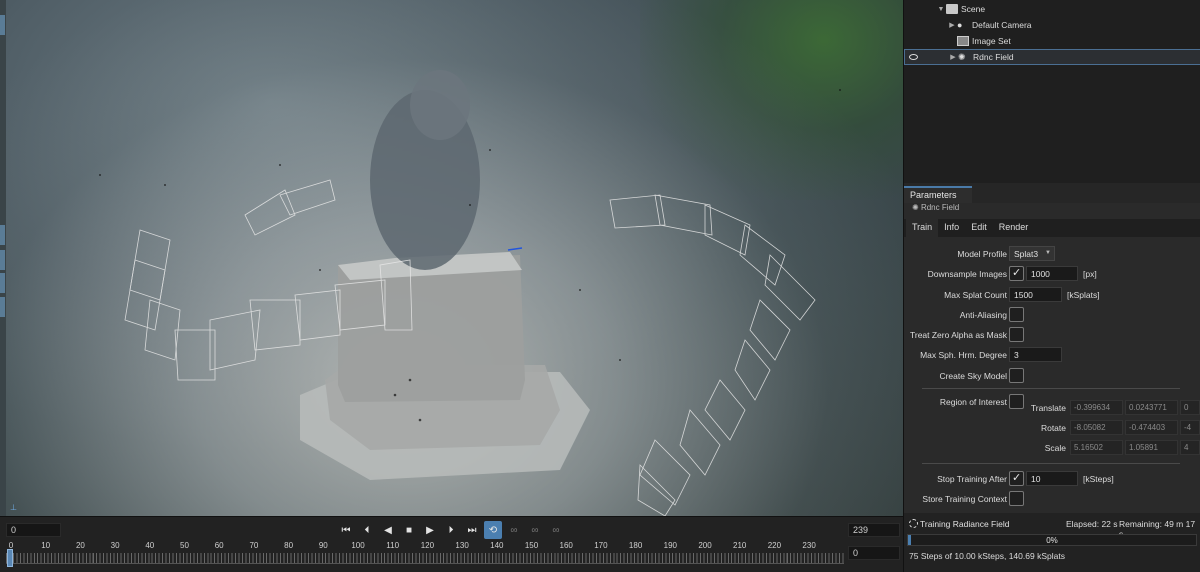 Image resolution: width=1200 pixels, height=572 pixels. I want to click on store-context-row: Store Training Context, so click(1052, 499).